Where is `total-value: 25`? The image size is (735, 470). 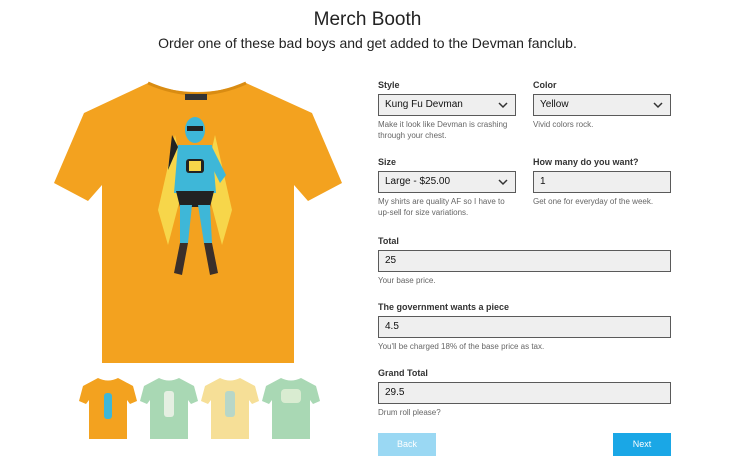 total-value: 25 is located at coordinates (391, 260).